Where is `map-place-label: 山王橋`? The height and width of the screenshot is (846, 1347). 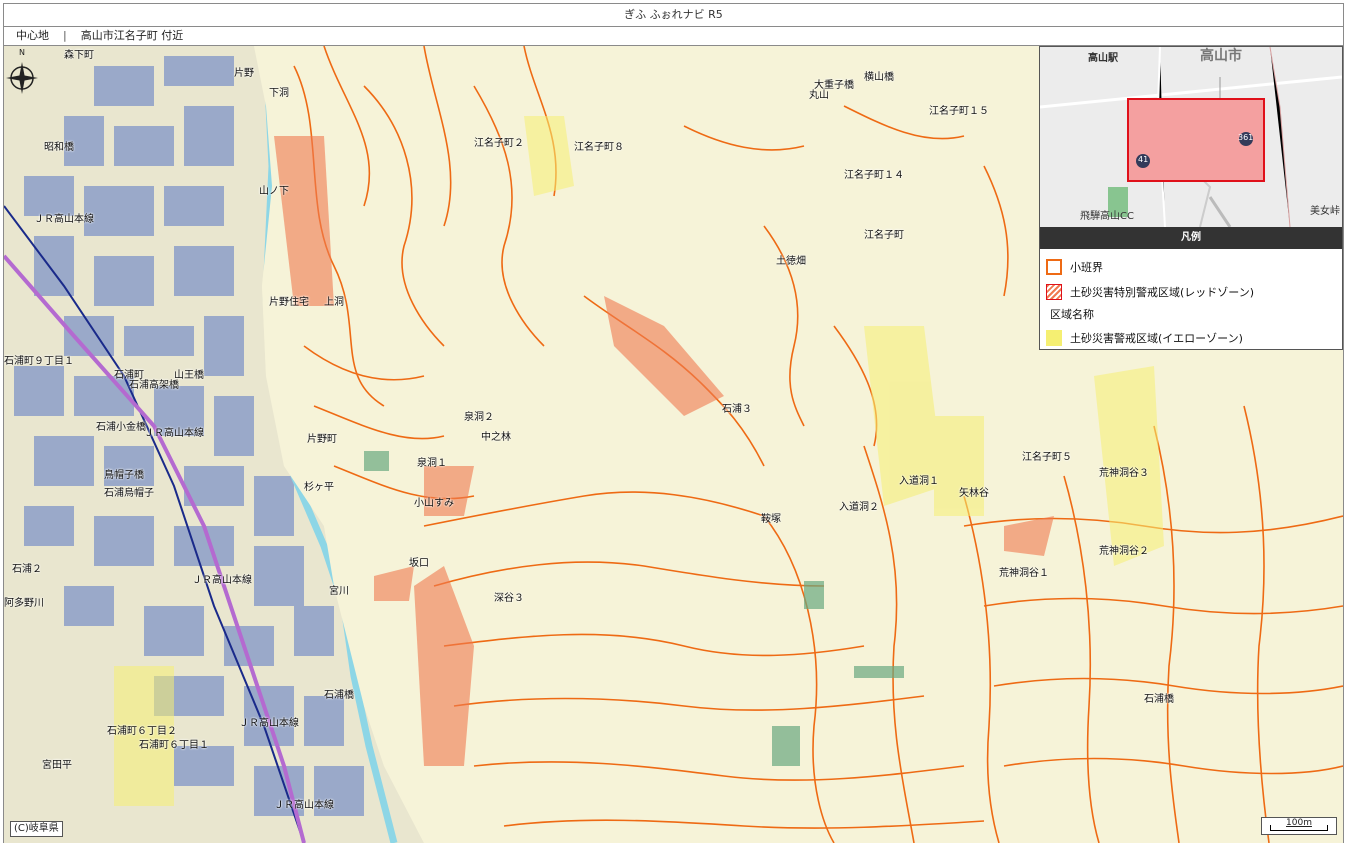
map-place-label: 山王橋 is located at coordinates (189, 375).